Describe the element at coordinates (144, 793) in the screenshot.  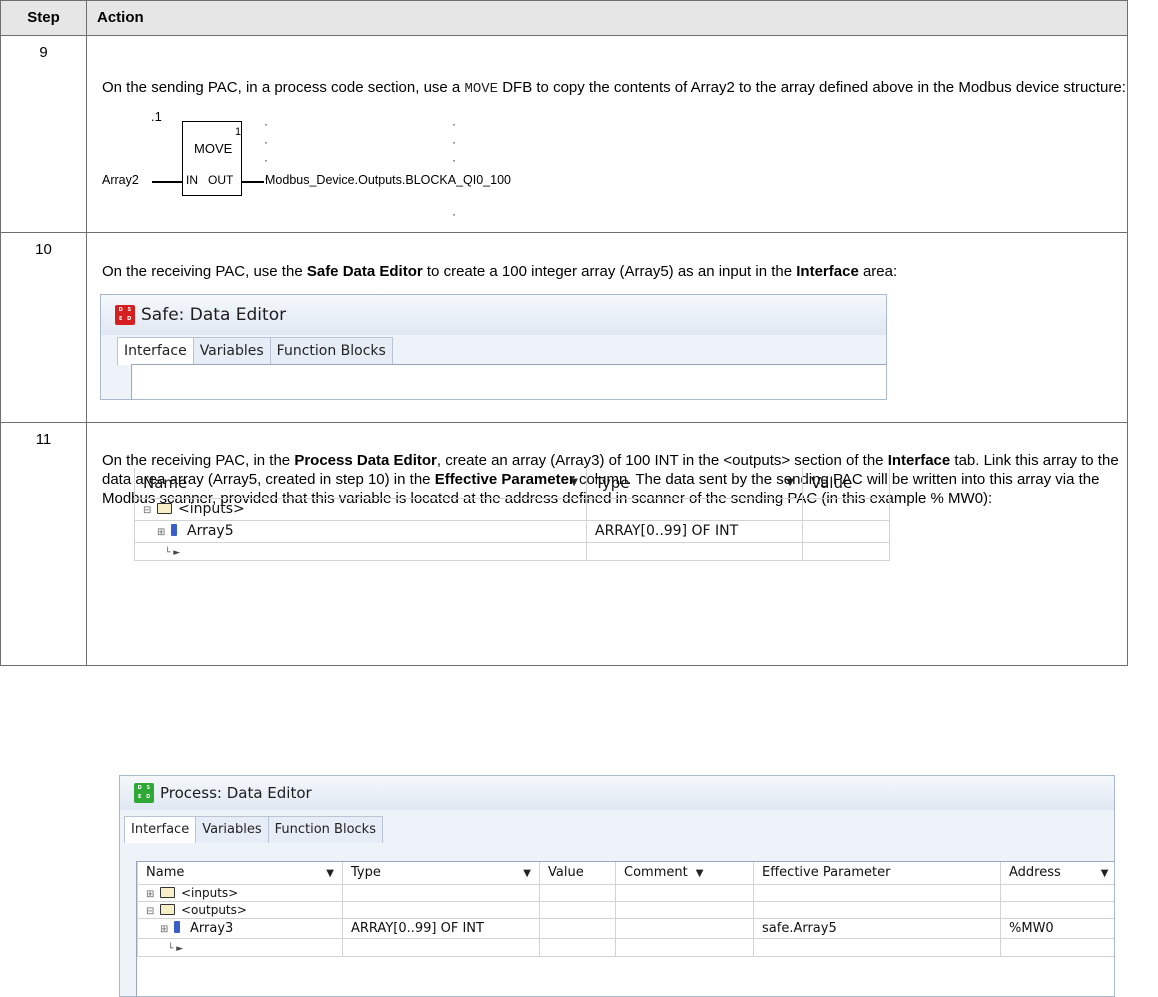
I see `process-editor-icon: DS ED` at that location.